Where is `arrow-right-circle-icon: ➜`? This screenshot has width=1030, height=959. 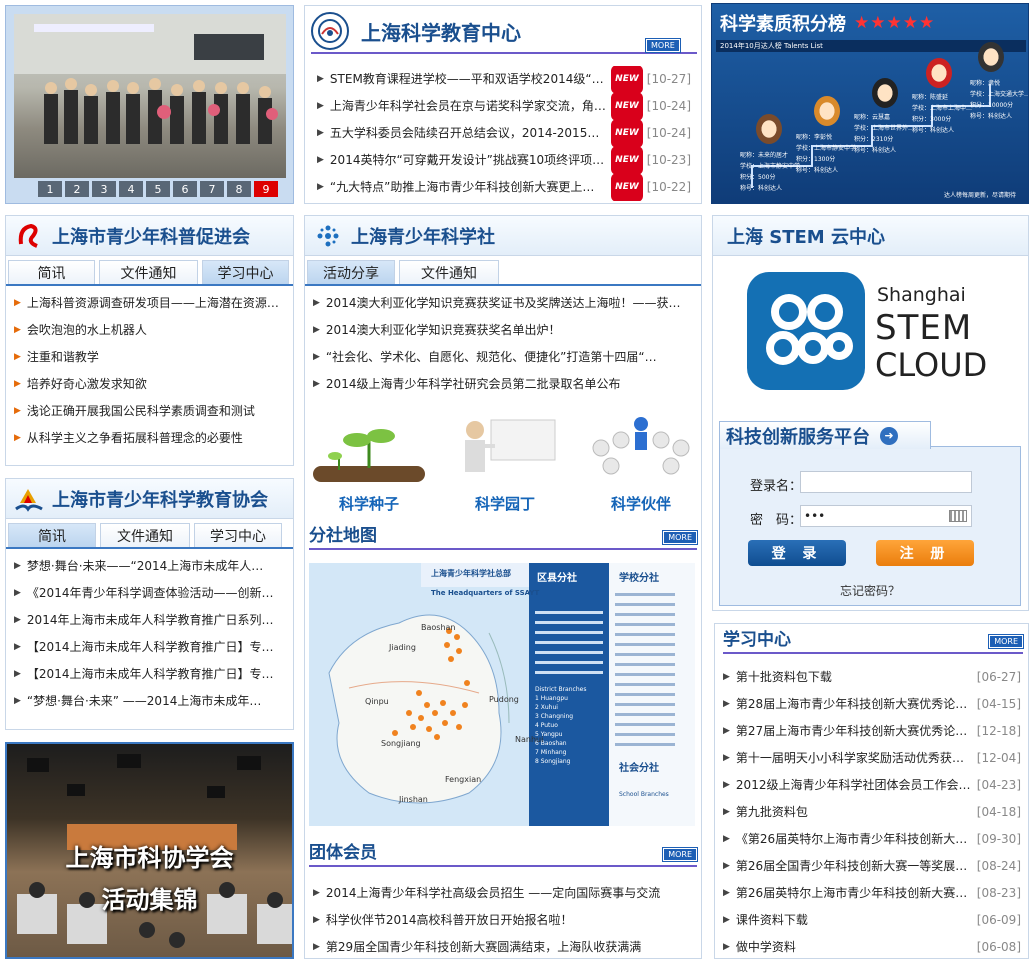 arrow-right-circle-icon: ➜ is located at coordinates (889, 435).